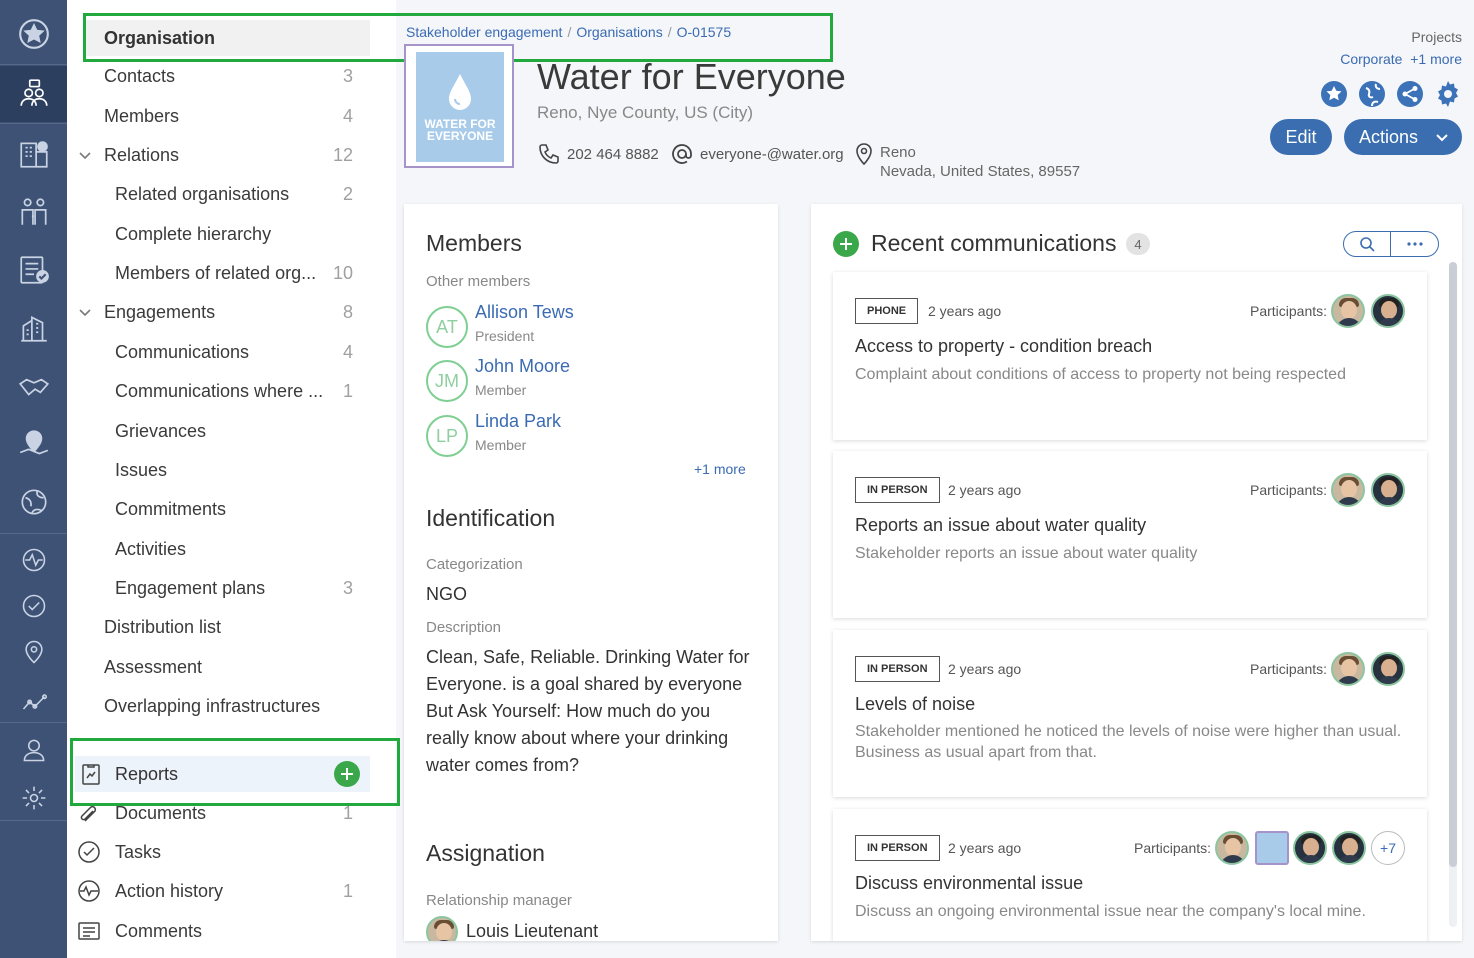  I want to click on nav-item-contacts: Contacts 3, so click(217, 76).